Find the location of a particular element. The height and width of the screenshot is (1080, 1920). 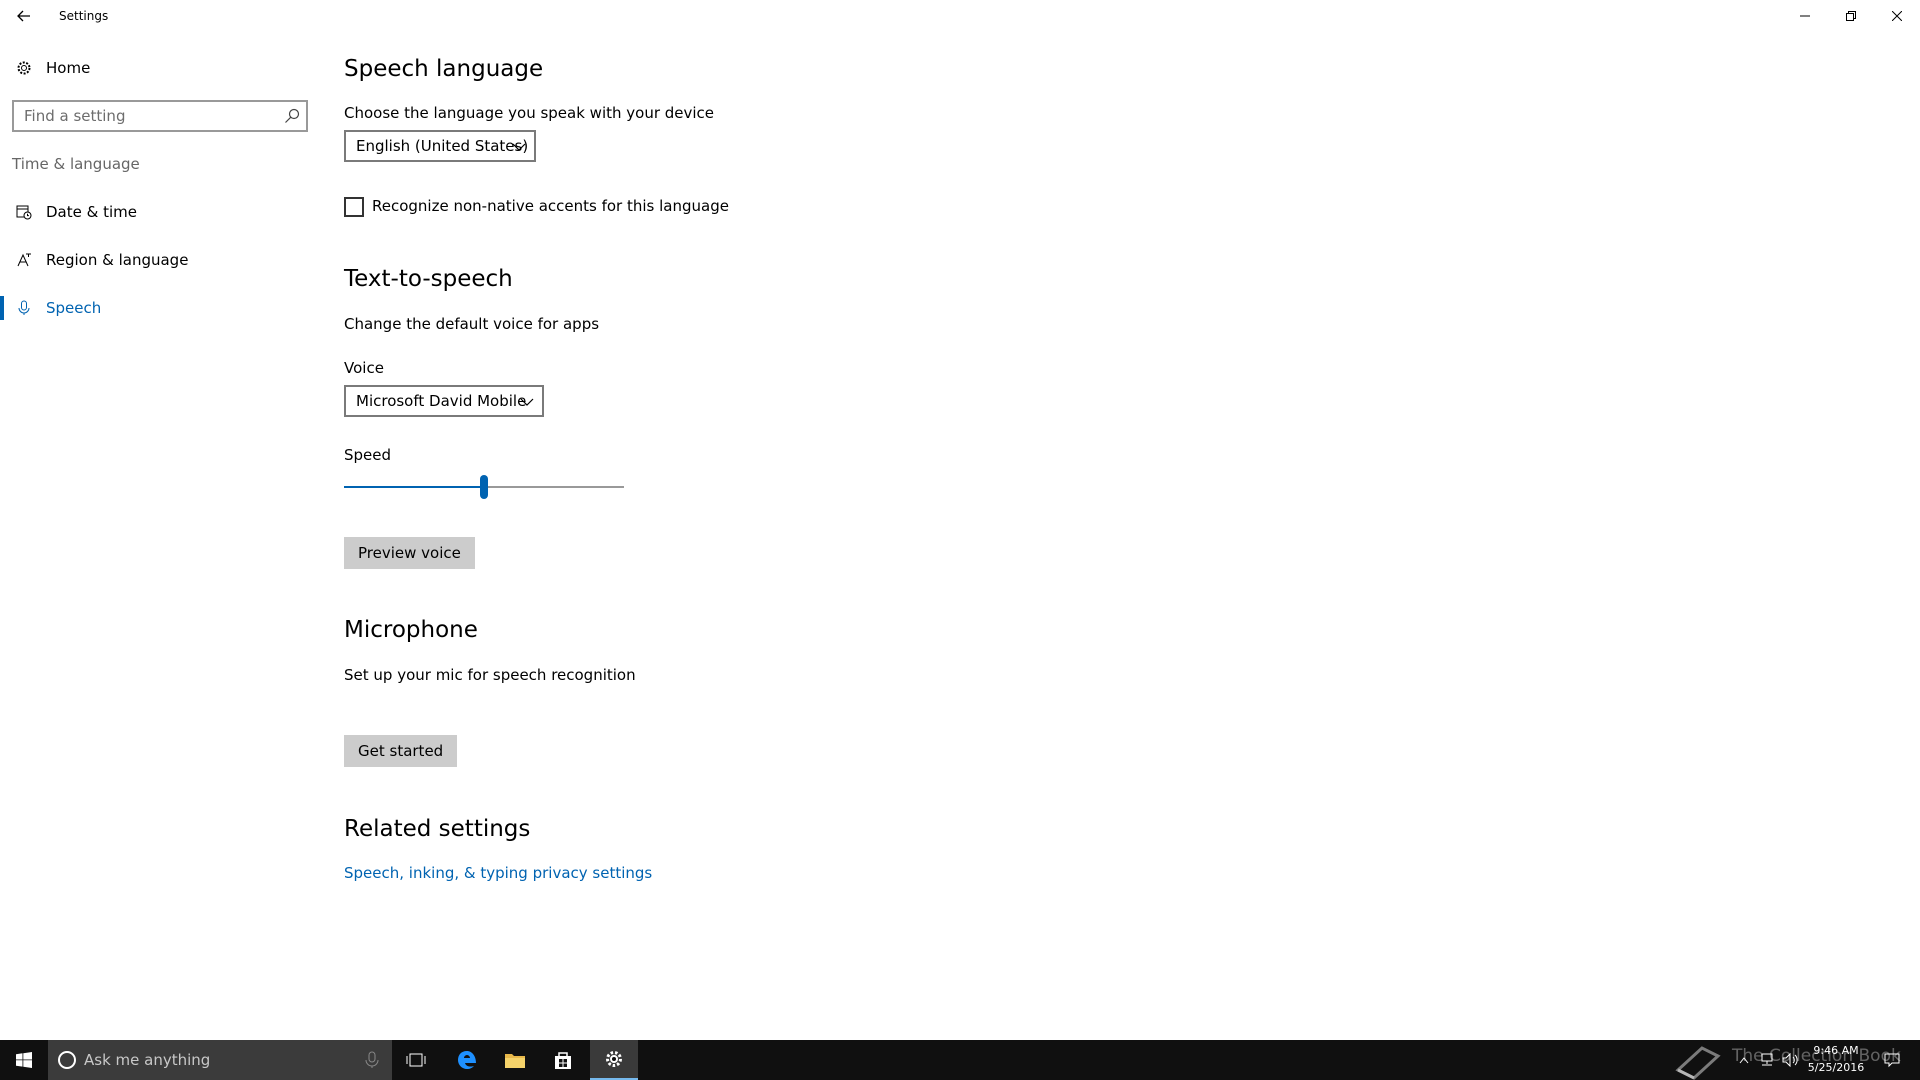

minimize-button is located at coordinates (1805, 16).